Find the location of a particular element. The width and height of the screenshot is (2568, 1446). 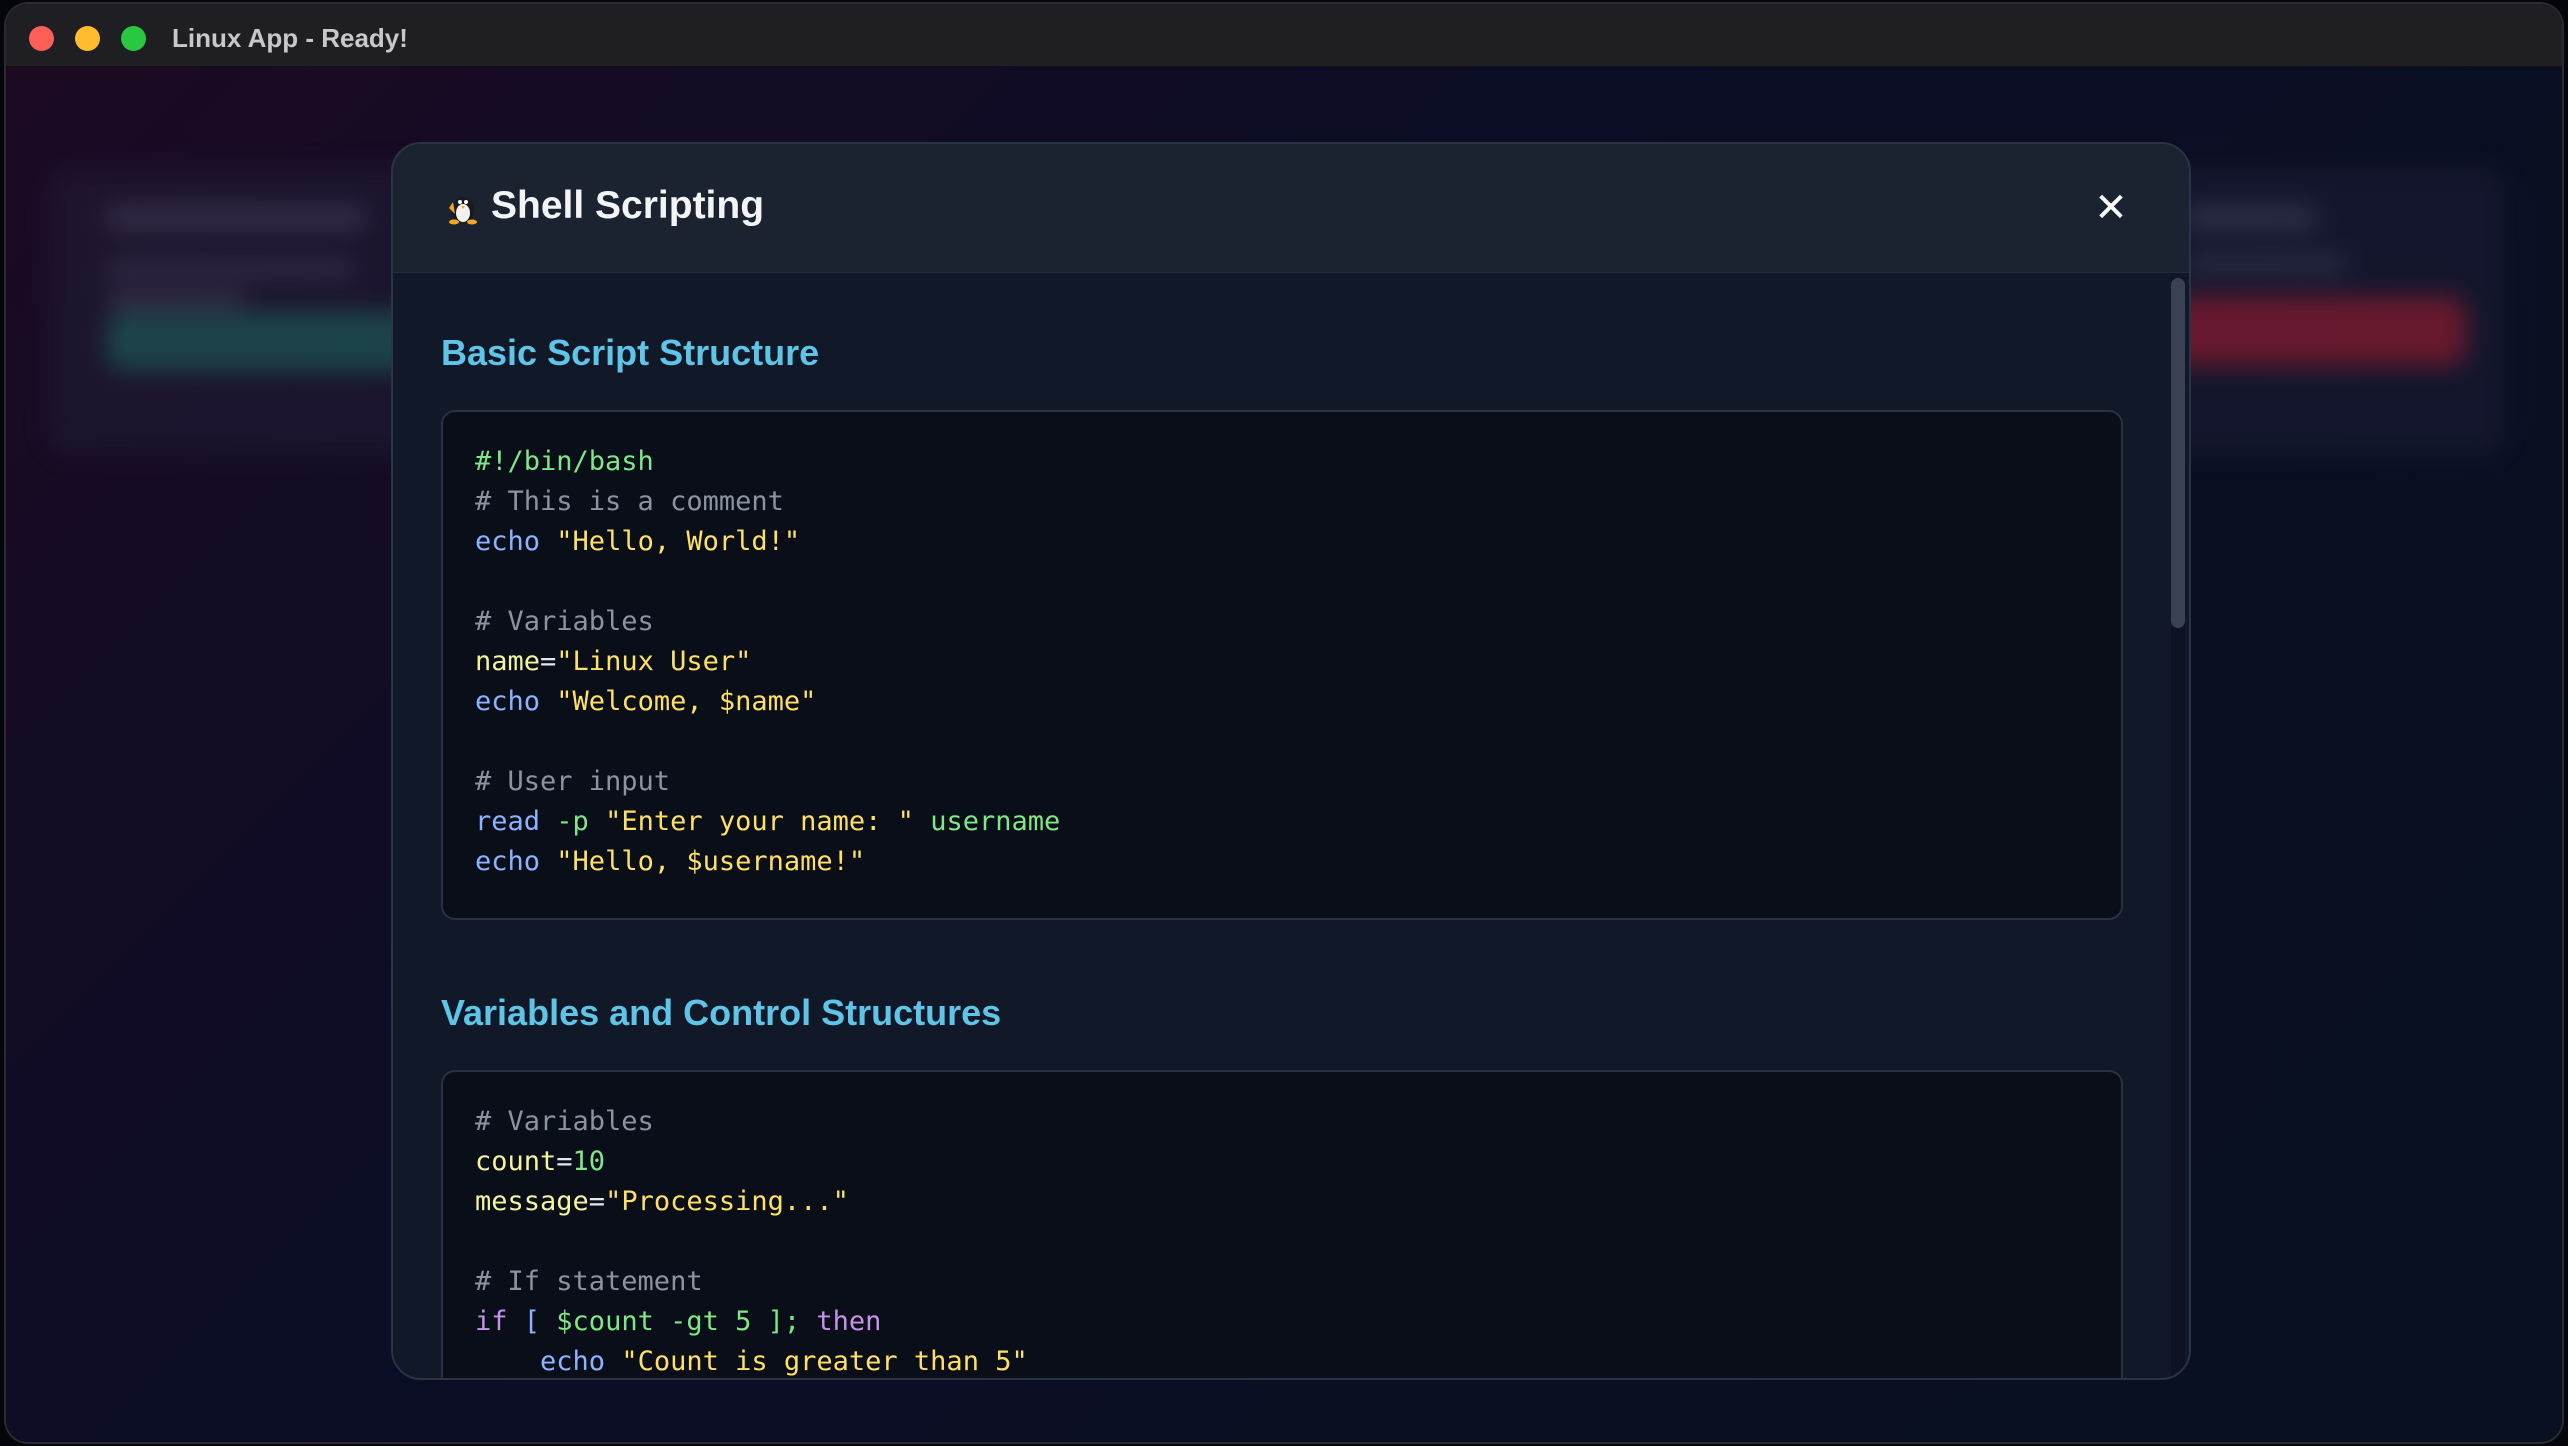

scrollbar-thumb is located at coordinates (2178, 453).